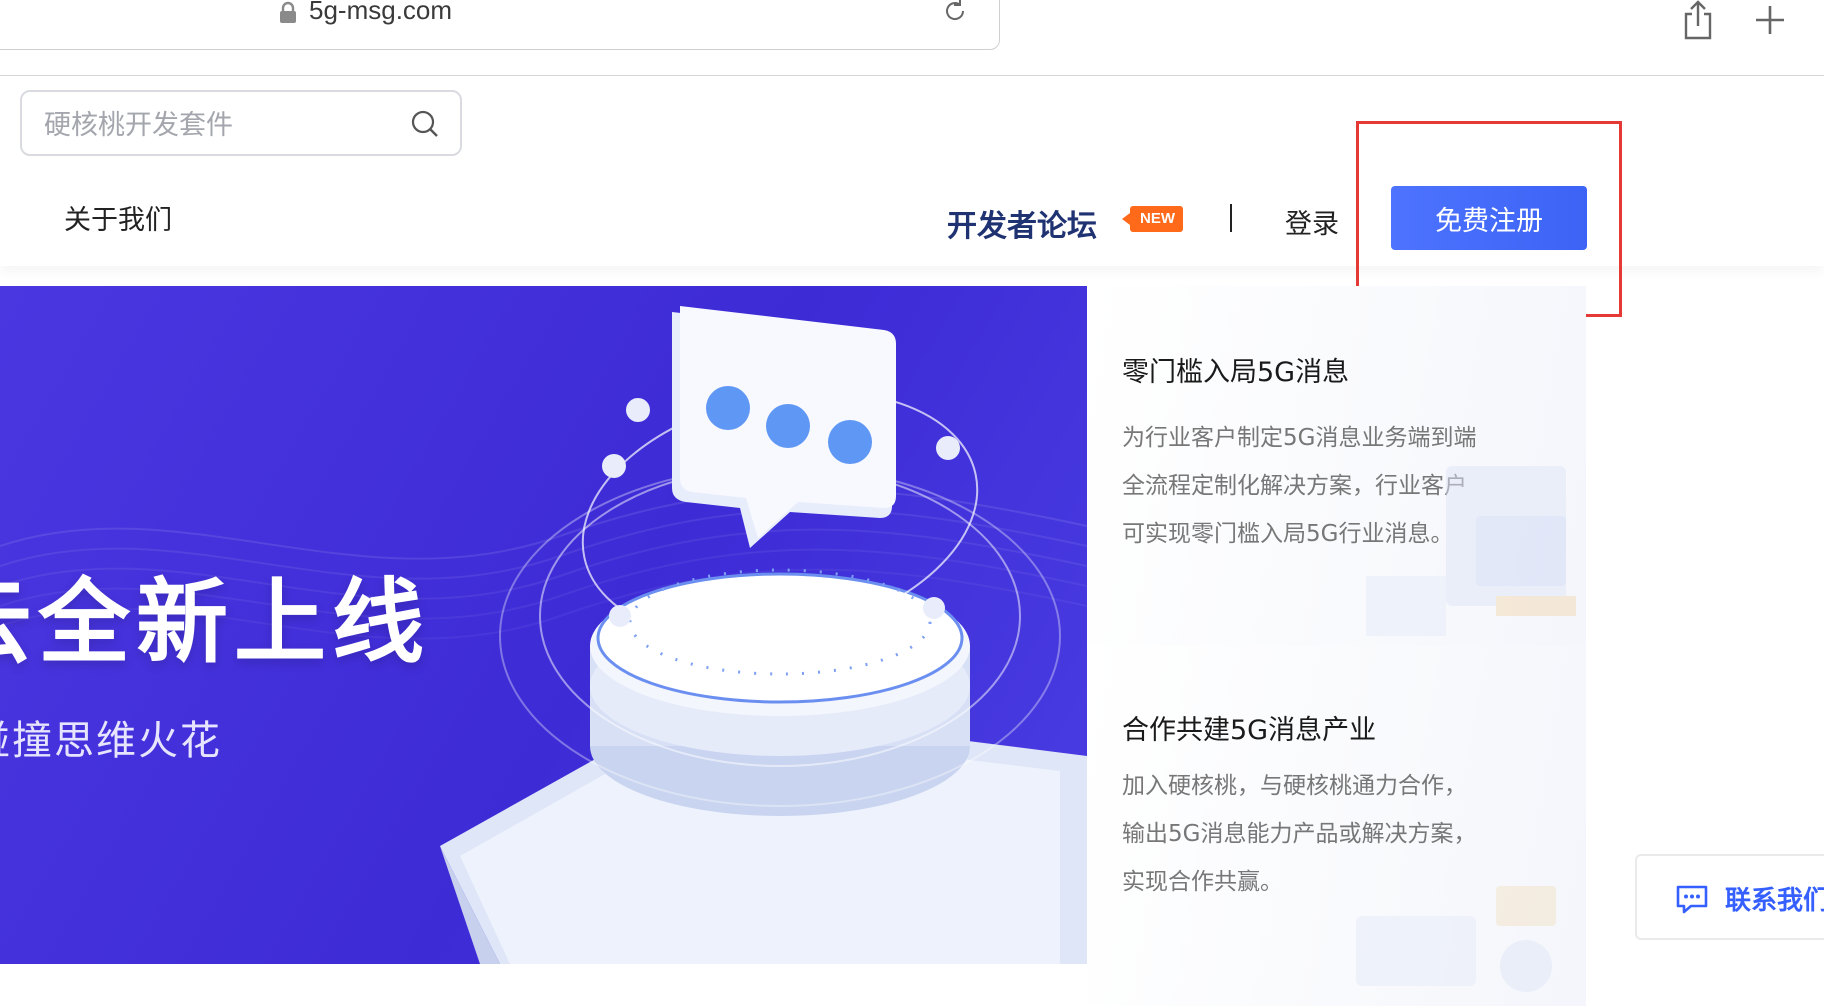 This screenshot has width=1824, height=1006. I want to click on address-bar: 5g-msg.com, so click(500, 25).